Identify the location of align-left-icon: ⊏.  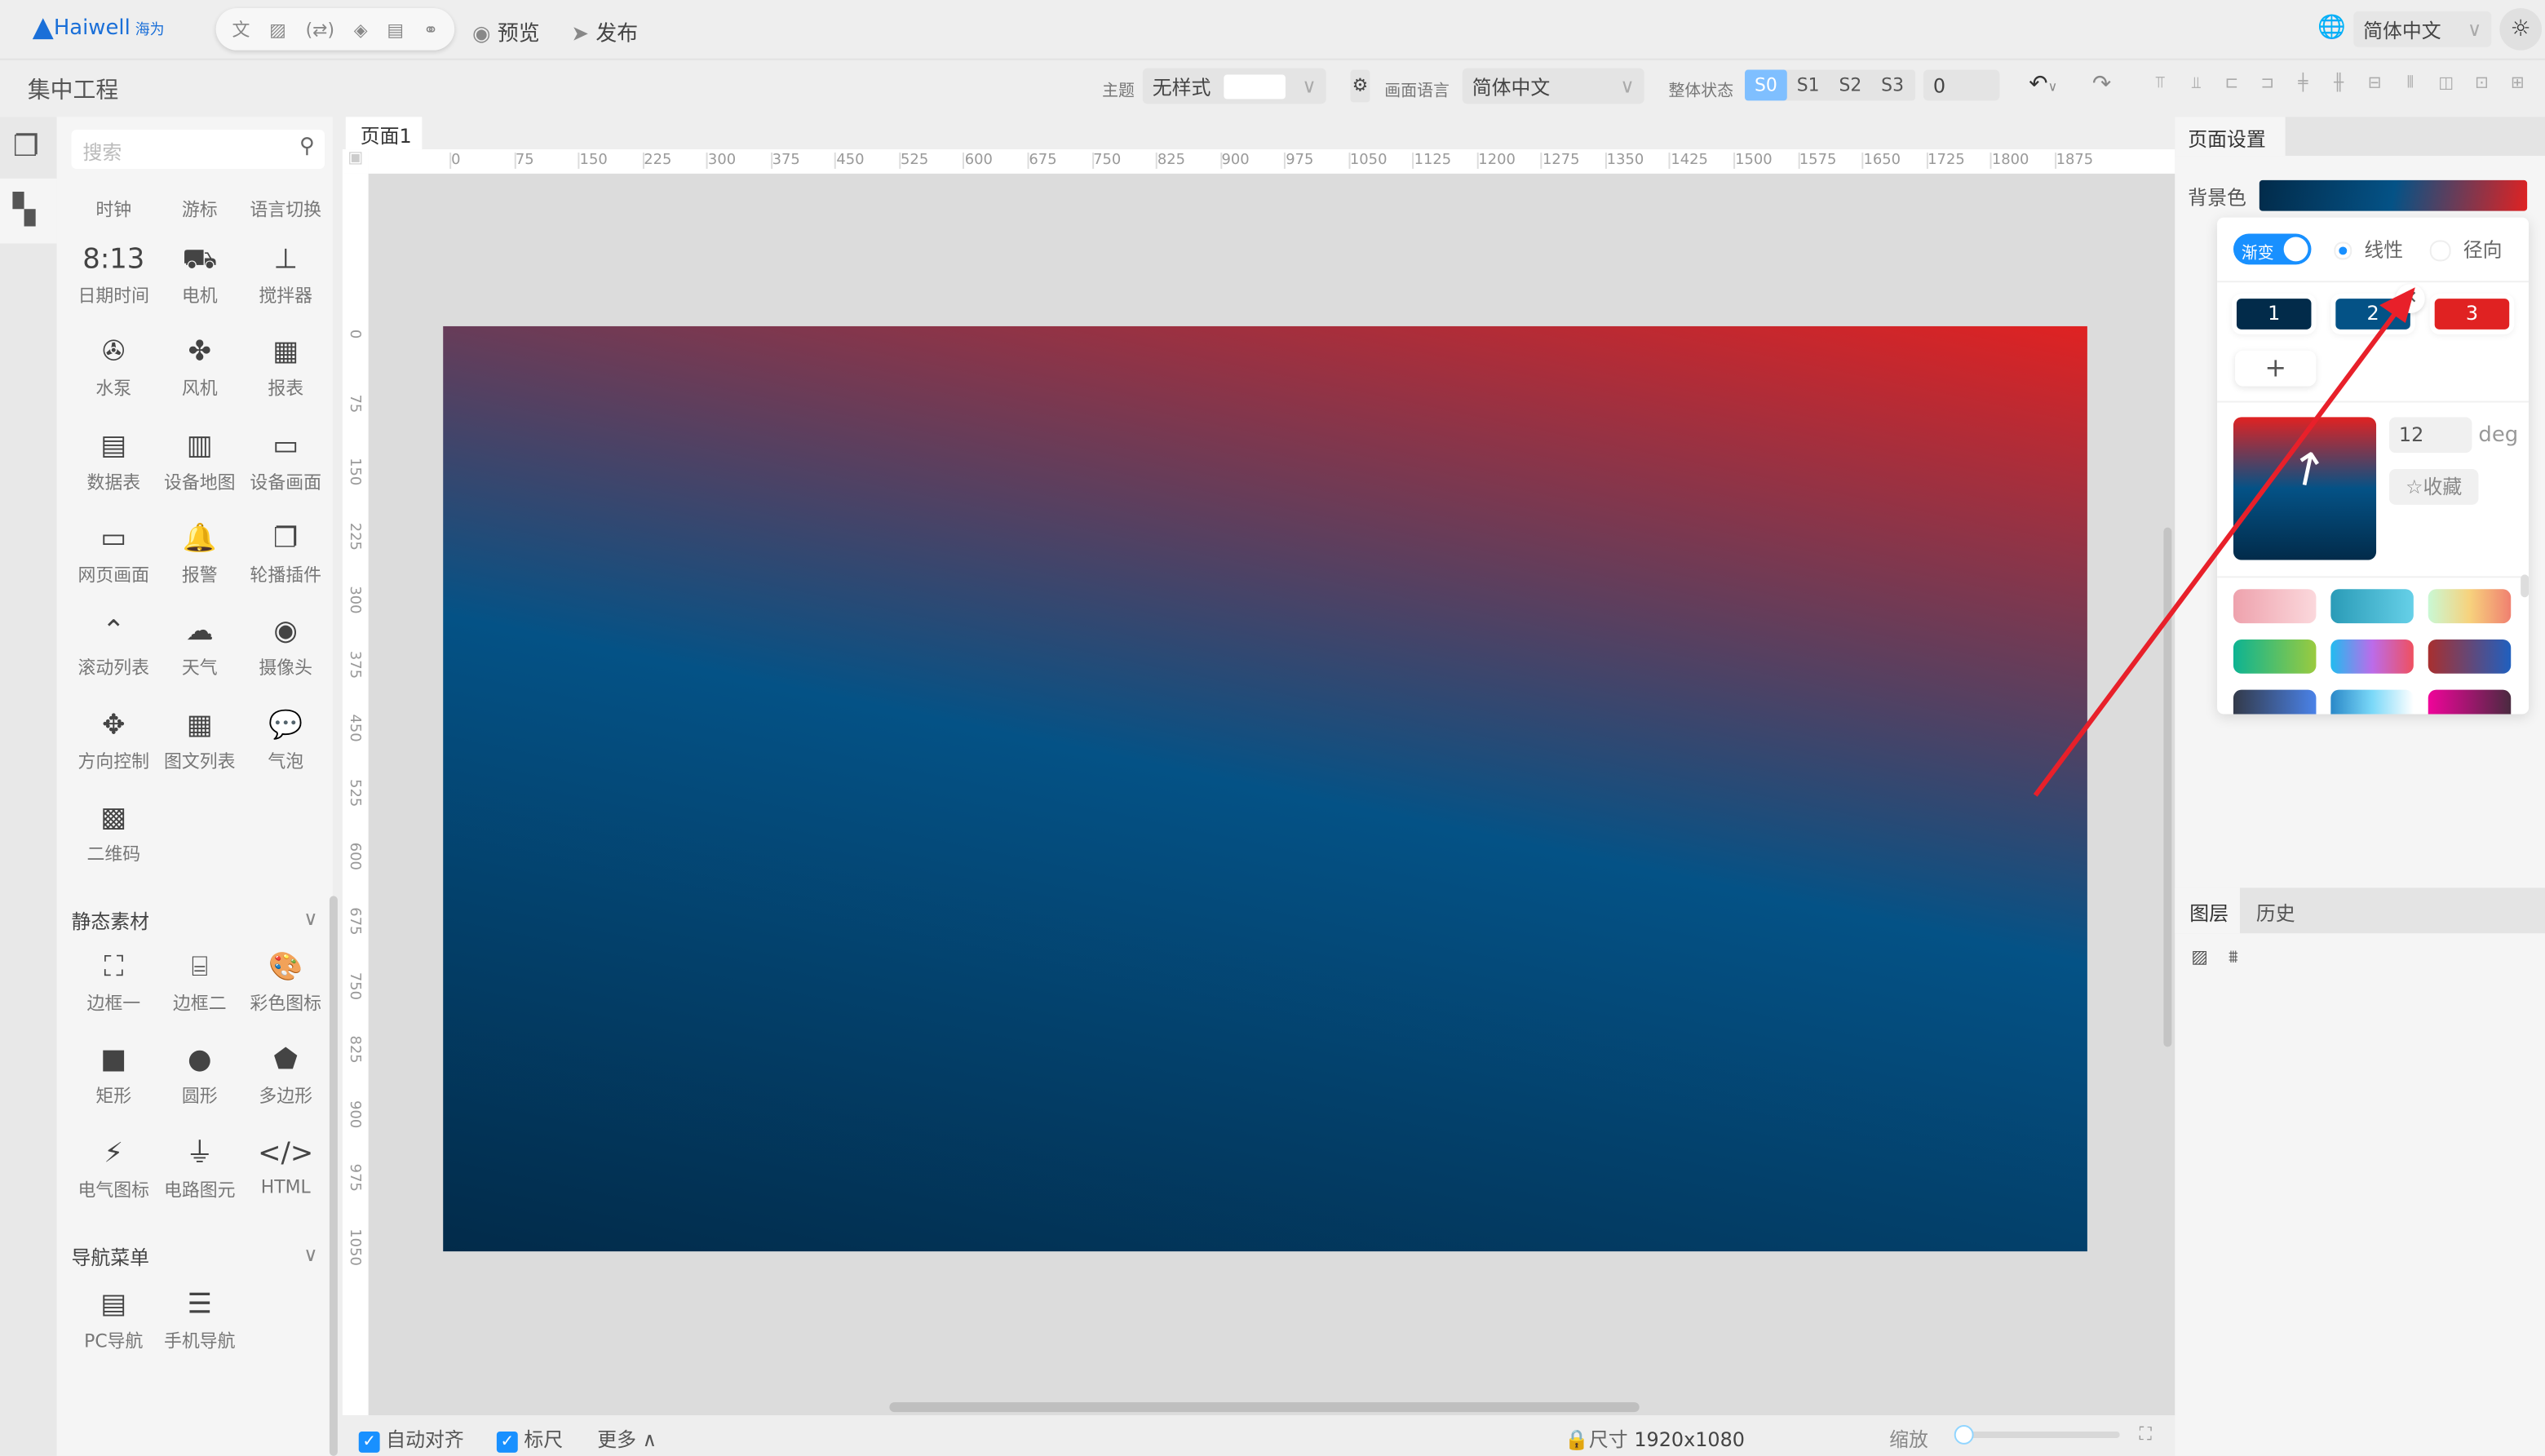
(2232, 84).